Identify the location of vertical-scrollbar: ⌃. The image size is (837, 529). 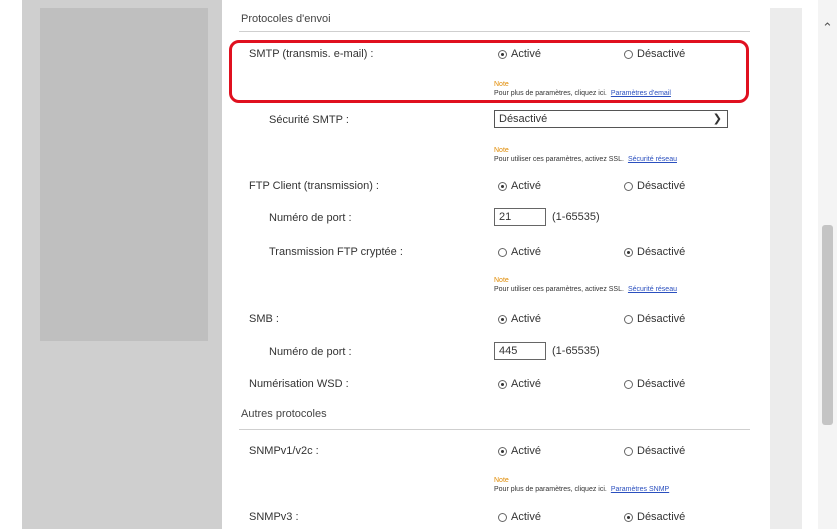
(827, 264).